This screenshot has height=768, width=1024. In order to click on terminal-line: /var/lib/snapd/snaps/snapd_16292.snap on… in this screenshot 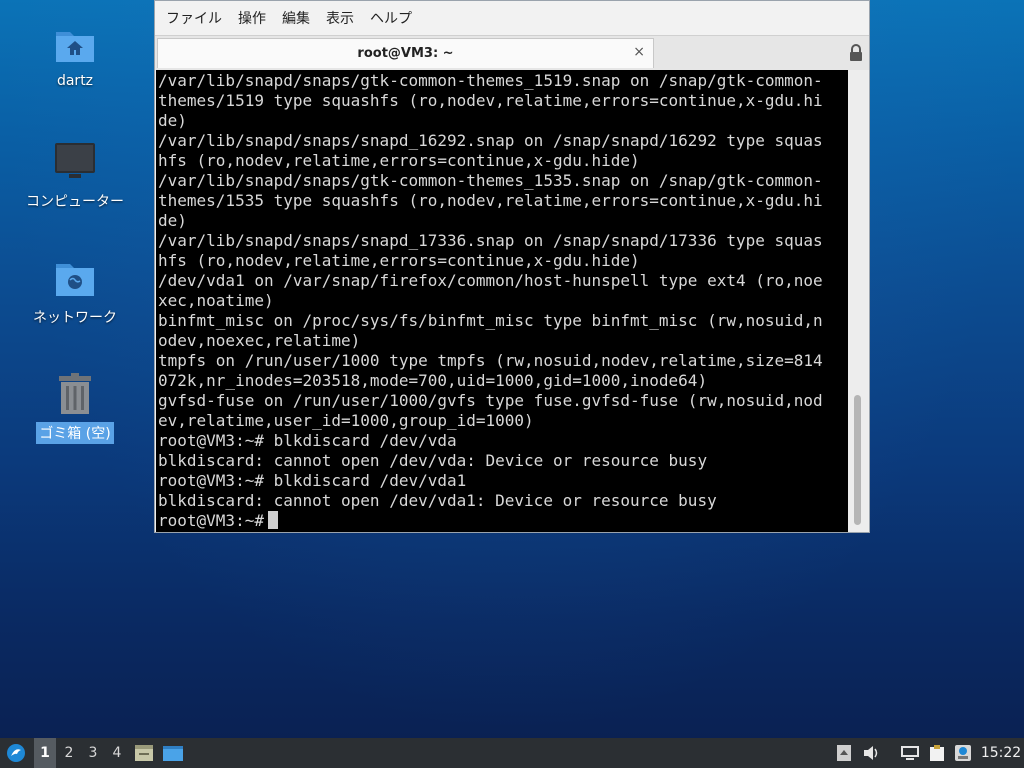, I will do `click(490, 140)`.